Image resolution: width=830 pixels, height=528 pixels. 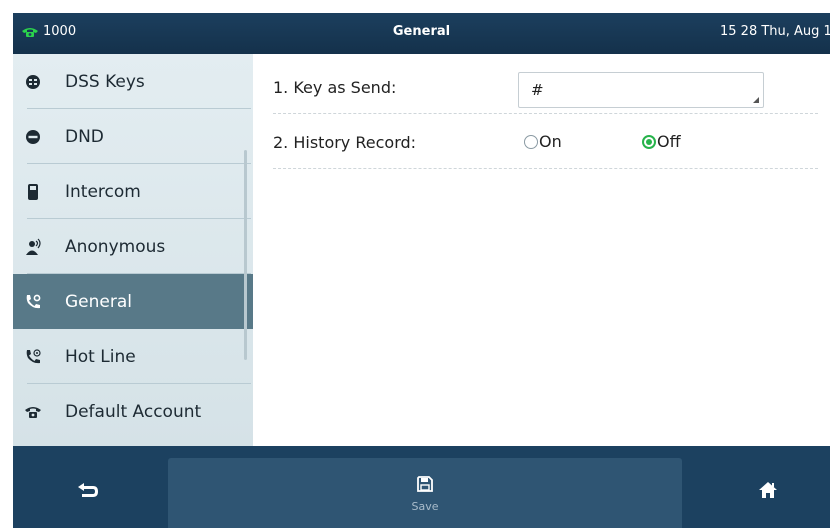 What do you see at coordinates (100, 356) in the screenshot?
I see `sidebar-item-label: Hot Line` at bounding box center [100, 356].